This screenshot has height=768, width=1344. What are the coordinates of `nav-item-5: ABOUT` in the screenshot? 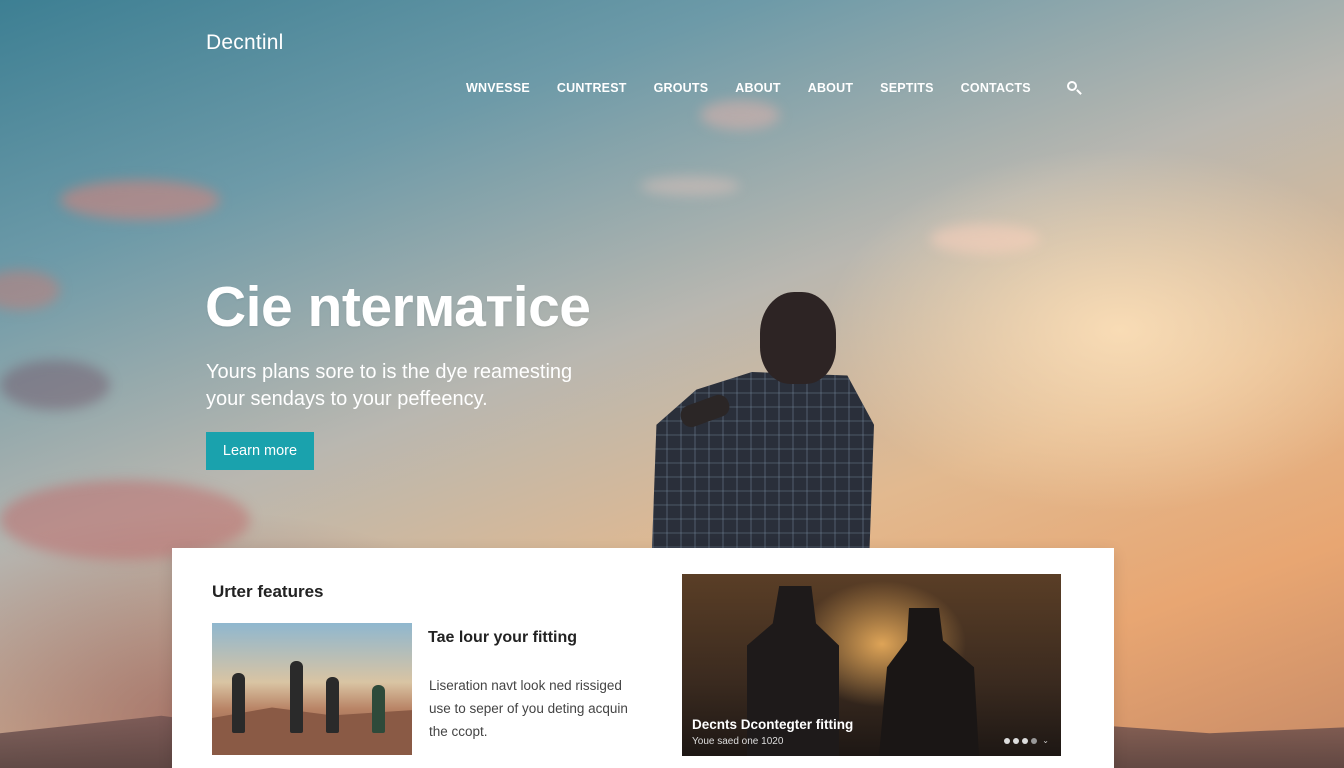 It's located at (830, 88).